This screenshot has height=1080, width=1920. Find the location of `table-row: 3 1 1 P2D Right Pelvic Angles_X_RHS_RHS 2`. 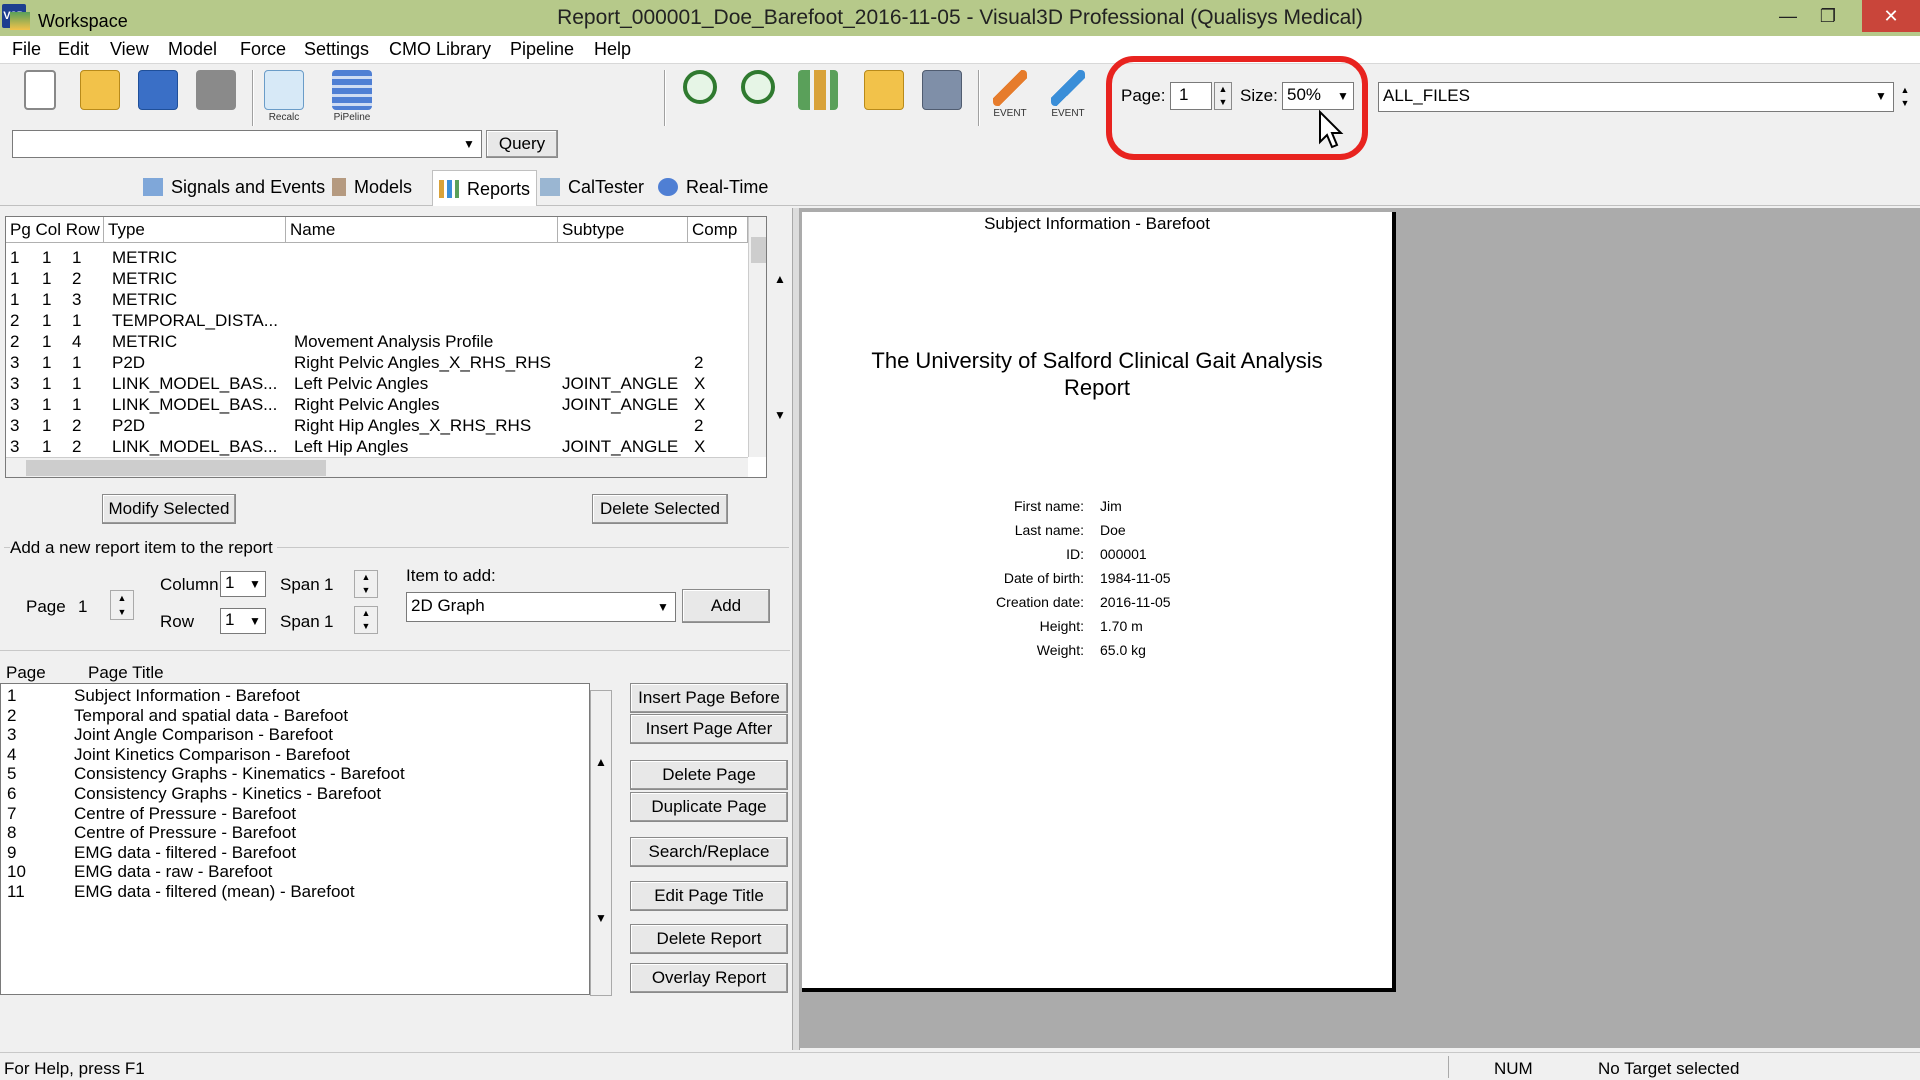

table-row: 3 1 1 P2D Right Pelvic Angles_X_RHS_RHS 2 is located at coordinates (377, 362).